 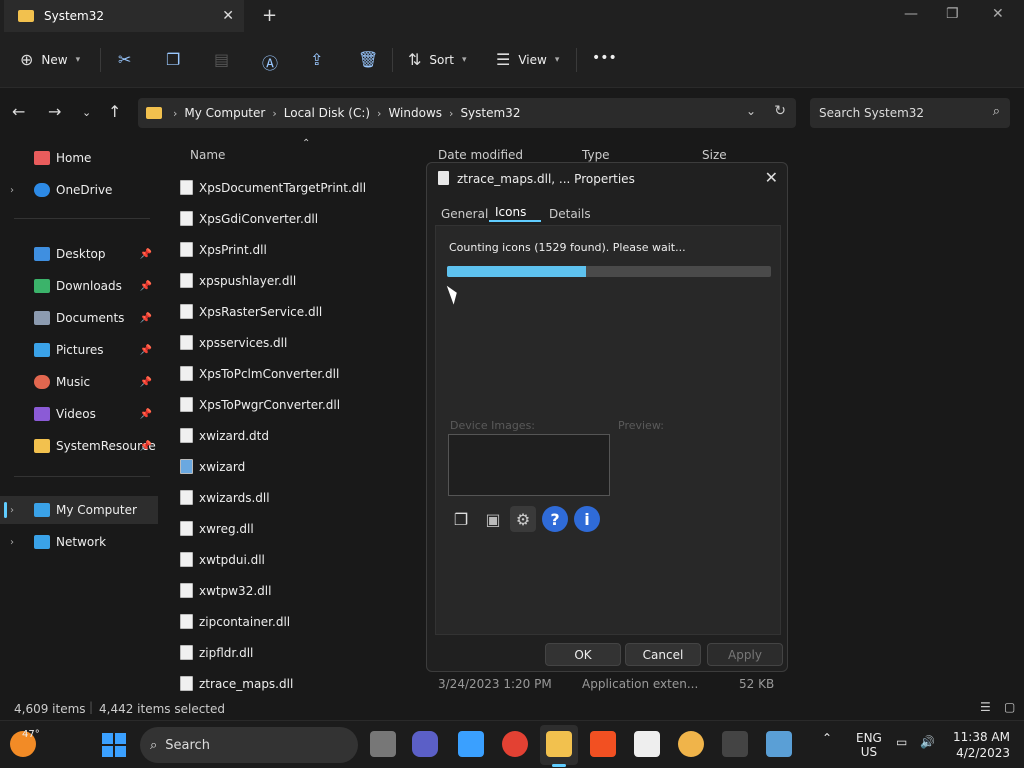 I want to click on details-view-icon: ☰, so click(x=985, y=707).